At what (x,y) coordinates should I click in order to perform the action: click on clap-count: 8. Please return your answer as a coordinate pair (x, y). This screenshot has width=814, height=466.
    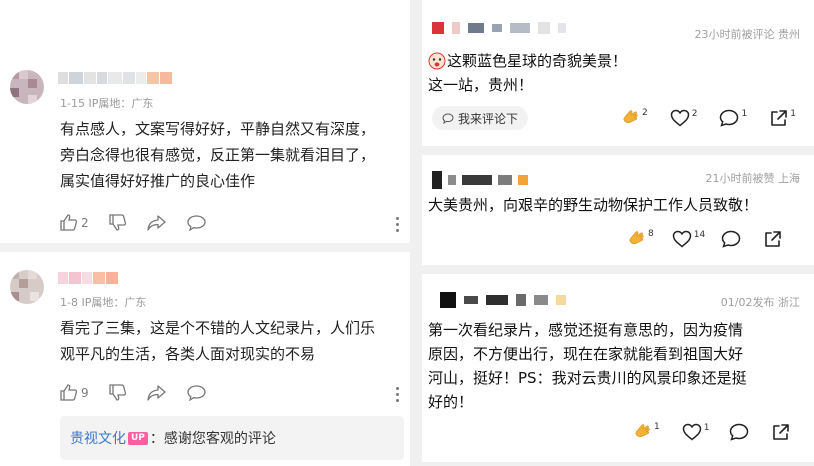
    Looking at the image, I should click on (651, 234).